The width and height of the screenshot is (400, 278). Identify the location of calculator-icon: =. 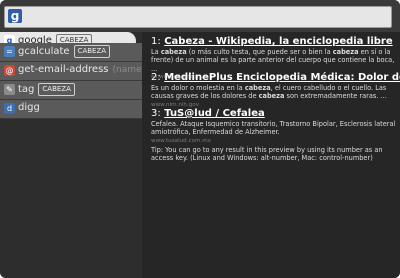
(9, 51).